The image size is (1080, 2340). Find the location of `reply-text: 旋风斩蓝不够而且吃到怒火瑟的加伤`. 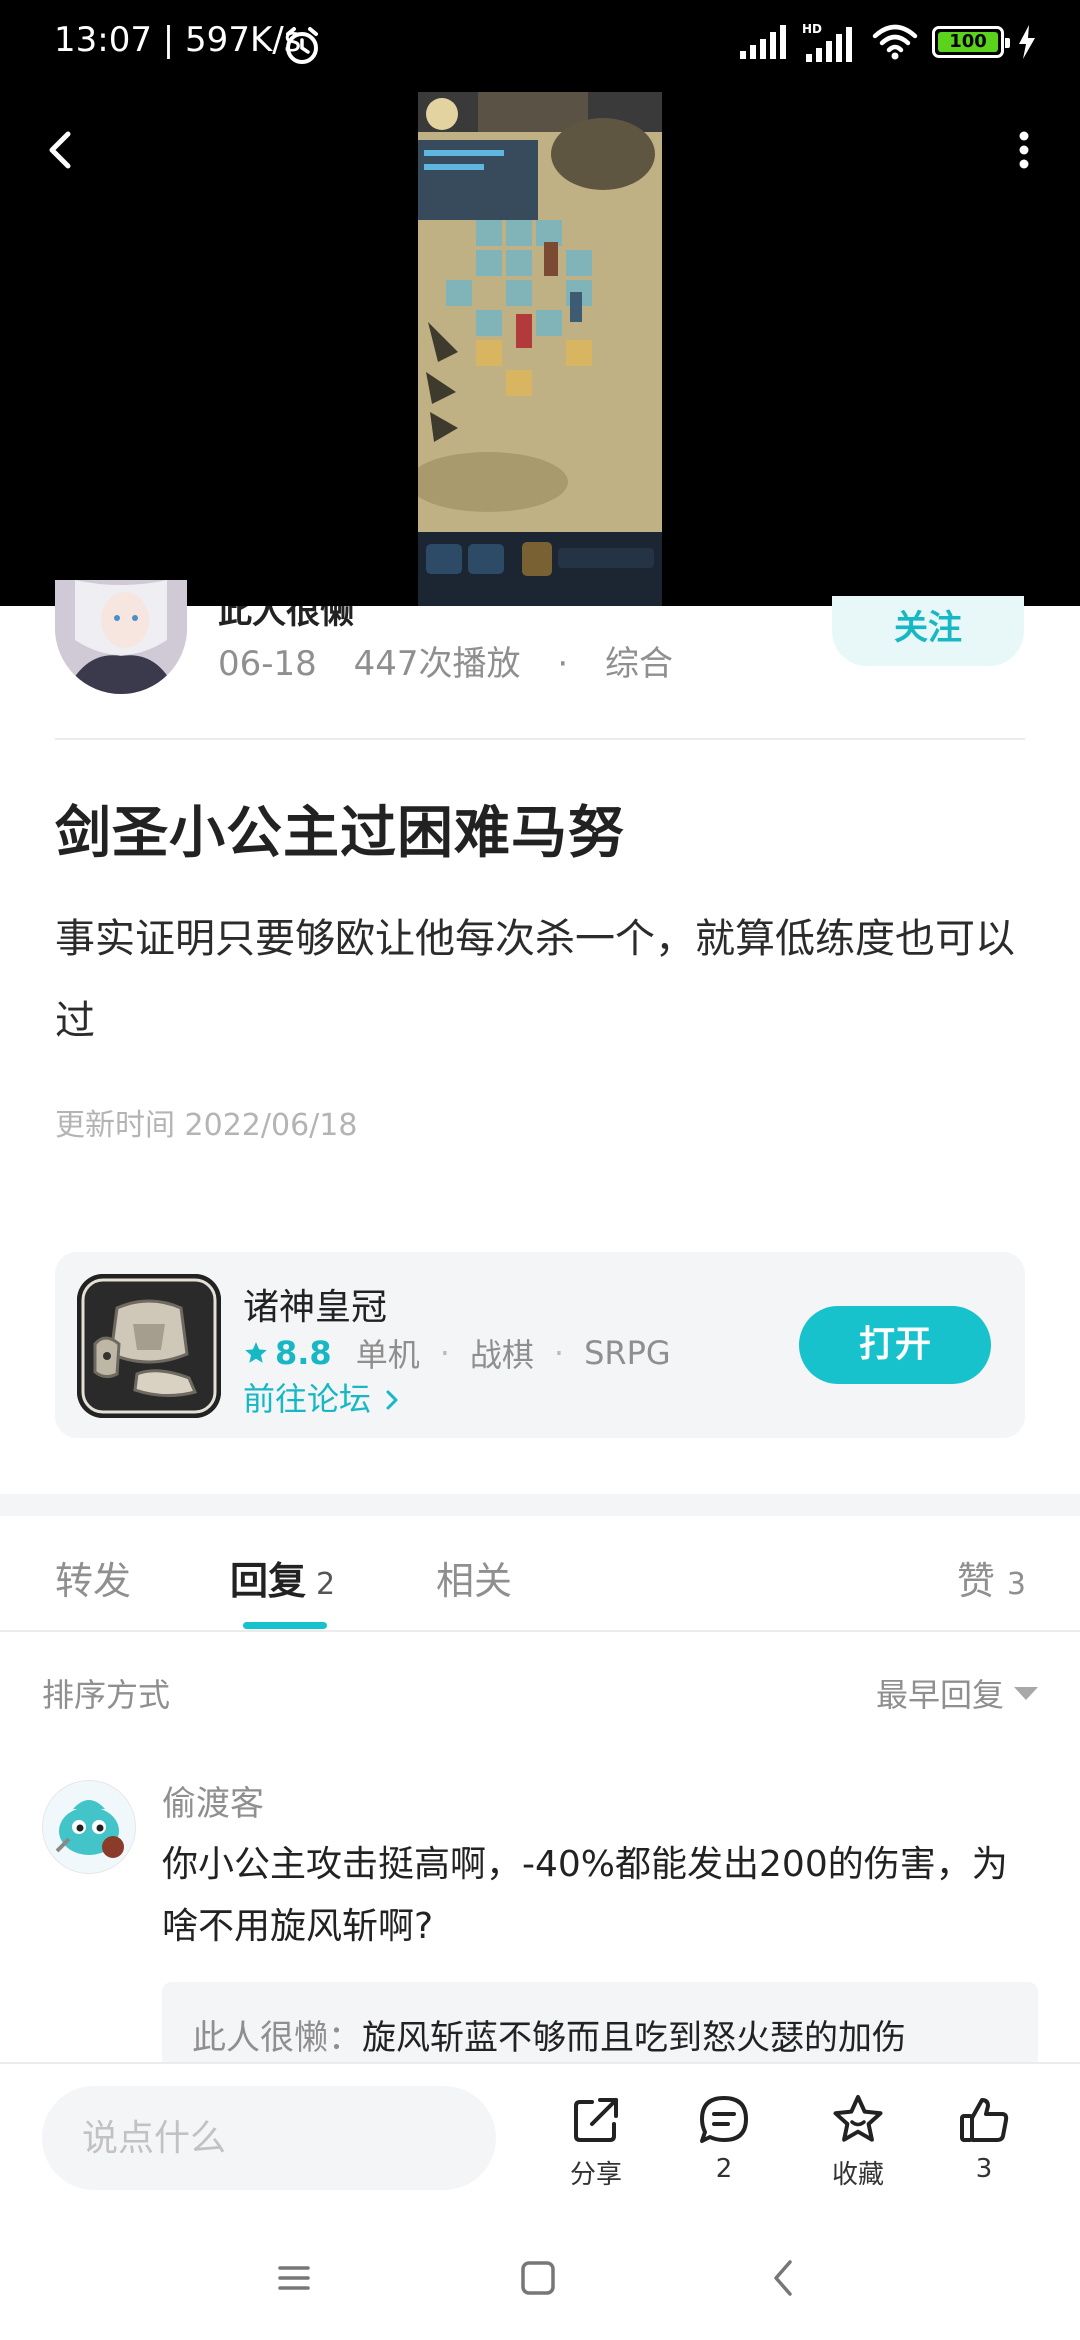

reply-text: 旋风斩蓝不够而且吃到怒火瑟的加伤 is located at coordinates (634, 2038).